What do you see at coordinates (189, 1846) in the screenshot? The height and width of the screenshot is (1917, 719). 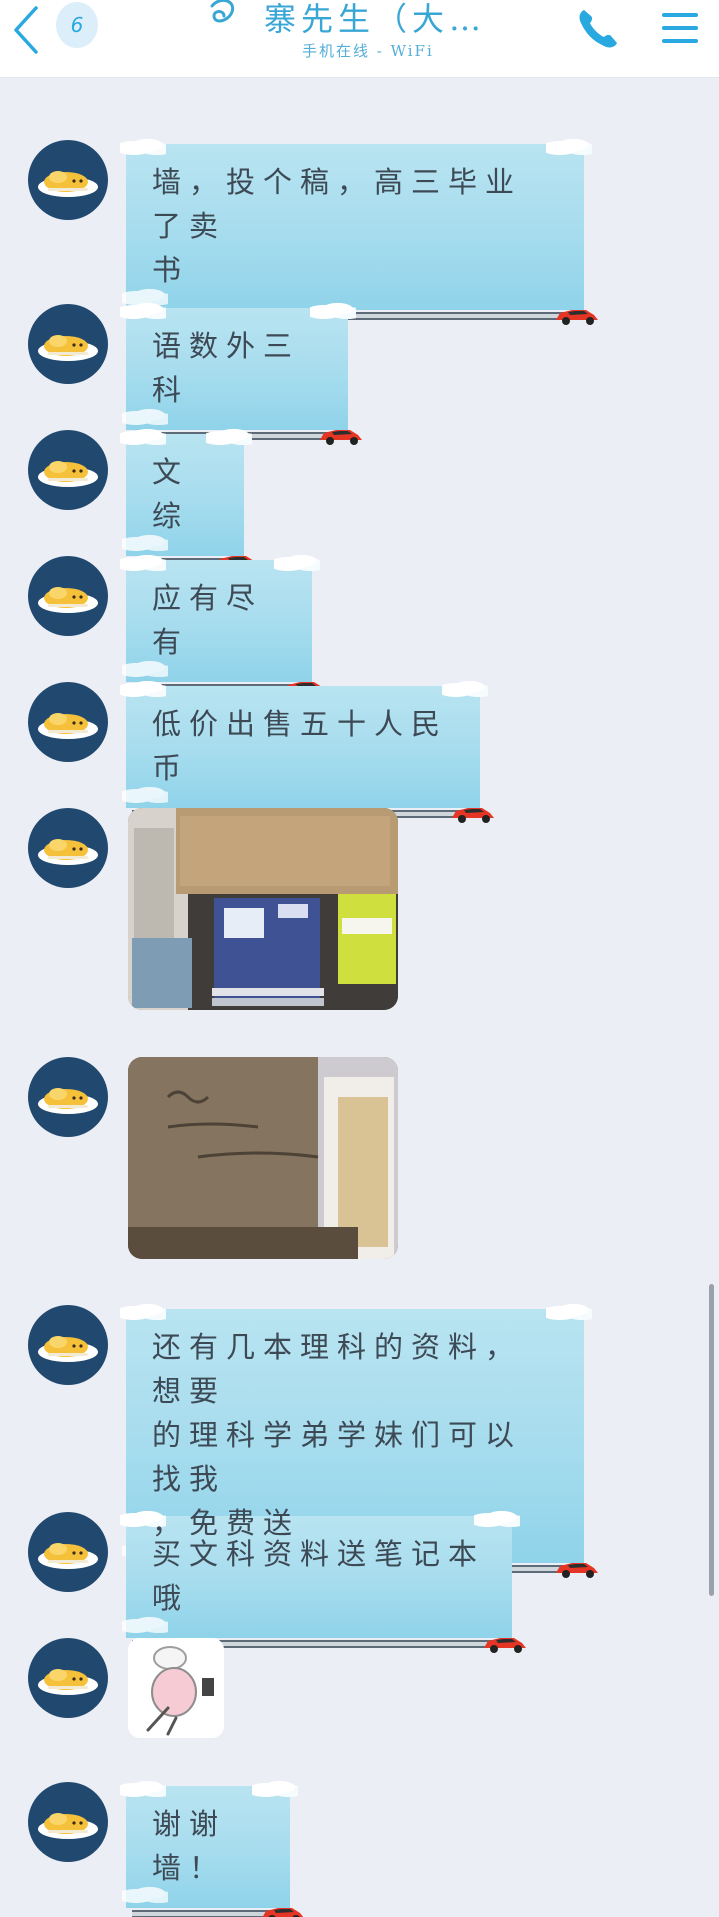 I see `message-text: 谢谢墙！` at bounding box center [189, 1846].